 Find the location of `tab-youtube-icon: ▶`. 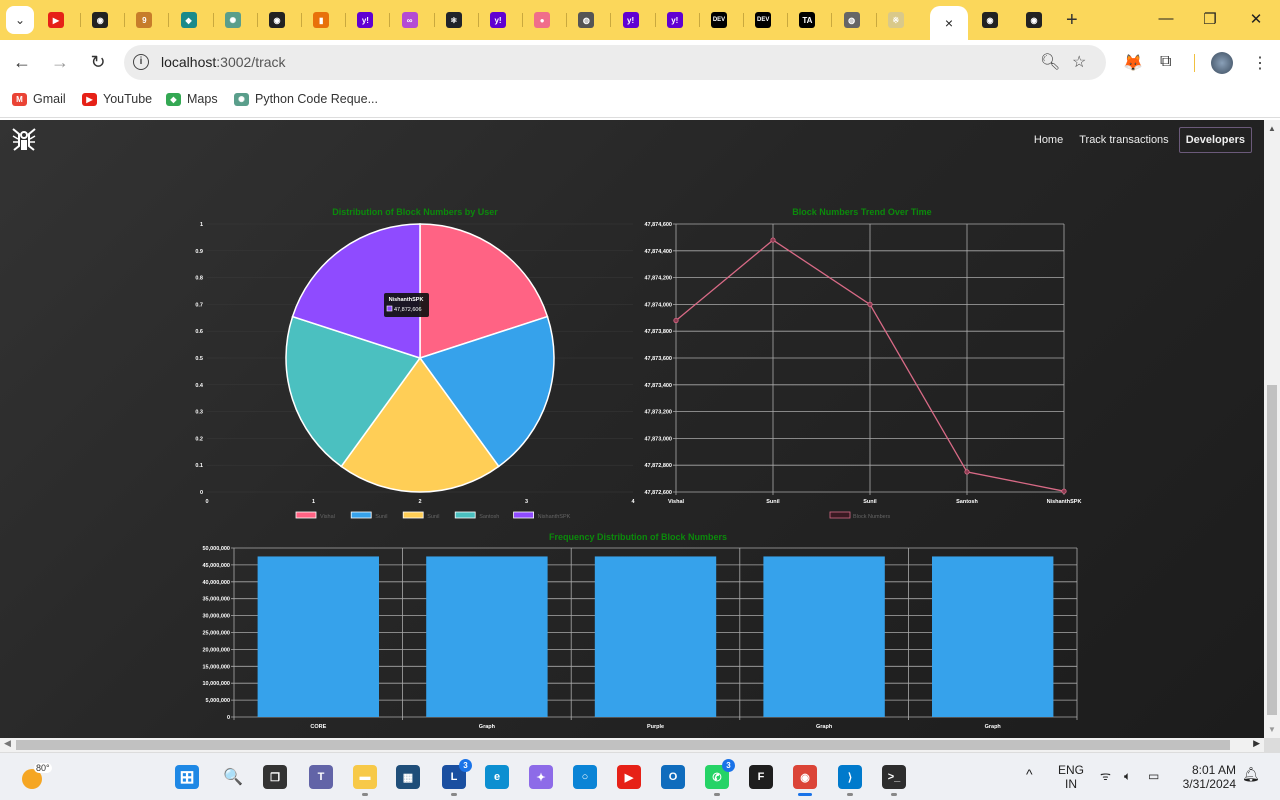

tab-youtube-icon: ▶ is located at coordinates (56, 20).